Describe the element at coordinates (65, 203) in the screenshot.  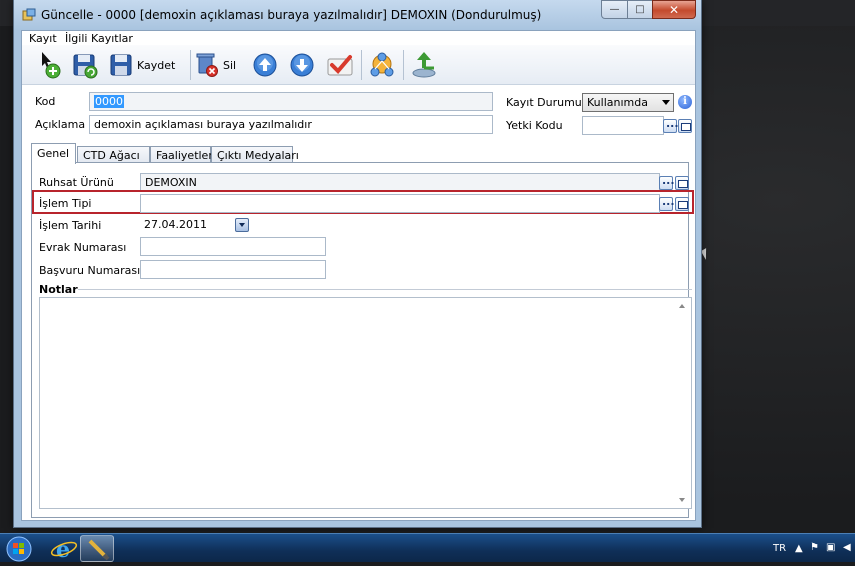
I see `islem-tipi-label: İşlem Tipi` at that location.